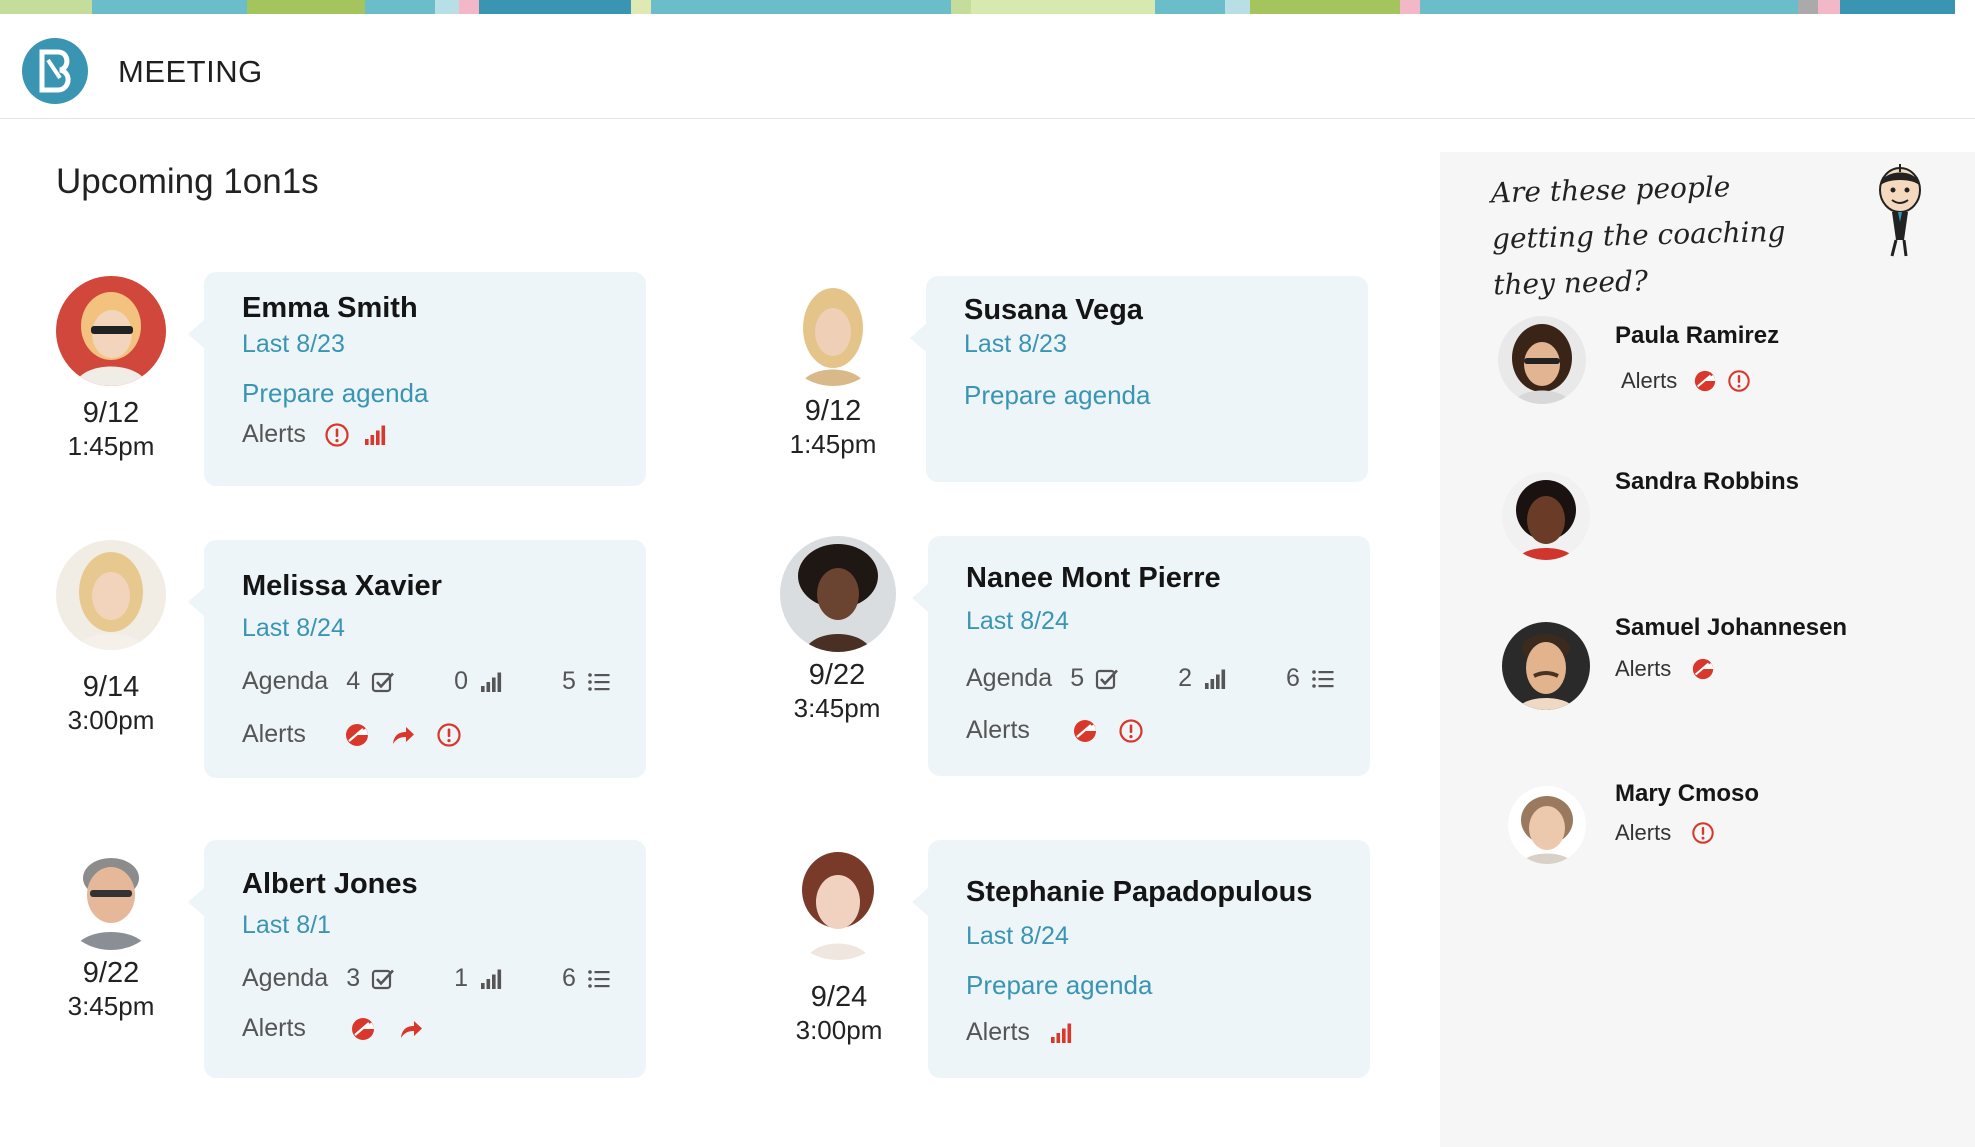 This screenshot has height=1147, width=1975. I want to click on person-name: Sandra Robbins, so click(1707, 482).